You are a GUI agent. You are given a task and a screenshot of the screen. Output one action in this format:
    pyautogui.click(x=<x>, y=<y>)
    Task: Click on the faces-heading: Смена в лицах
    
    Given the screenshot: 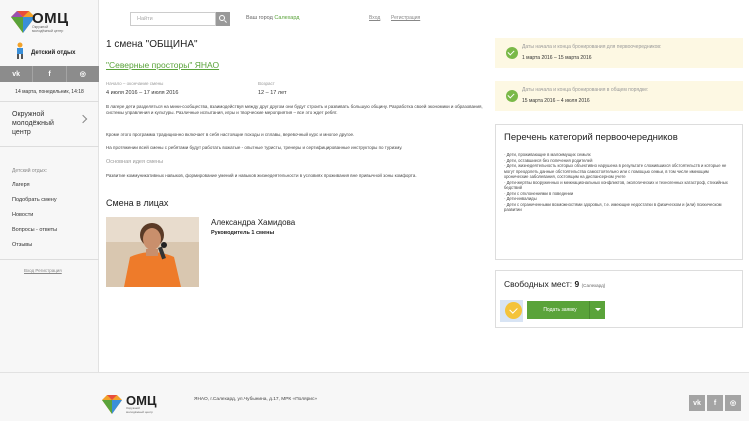 What is the action you would take?
    pyautogui.click(x=137, y=203)
    